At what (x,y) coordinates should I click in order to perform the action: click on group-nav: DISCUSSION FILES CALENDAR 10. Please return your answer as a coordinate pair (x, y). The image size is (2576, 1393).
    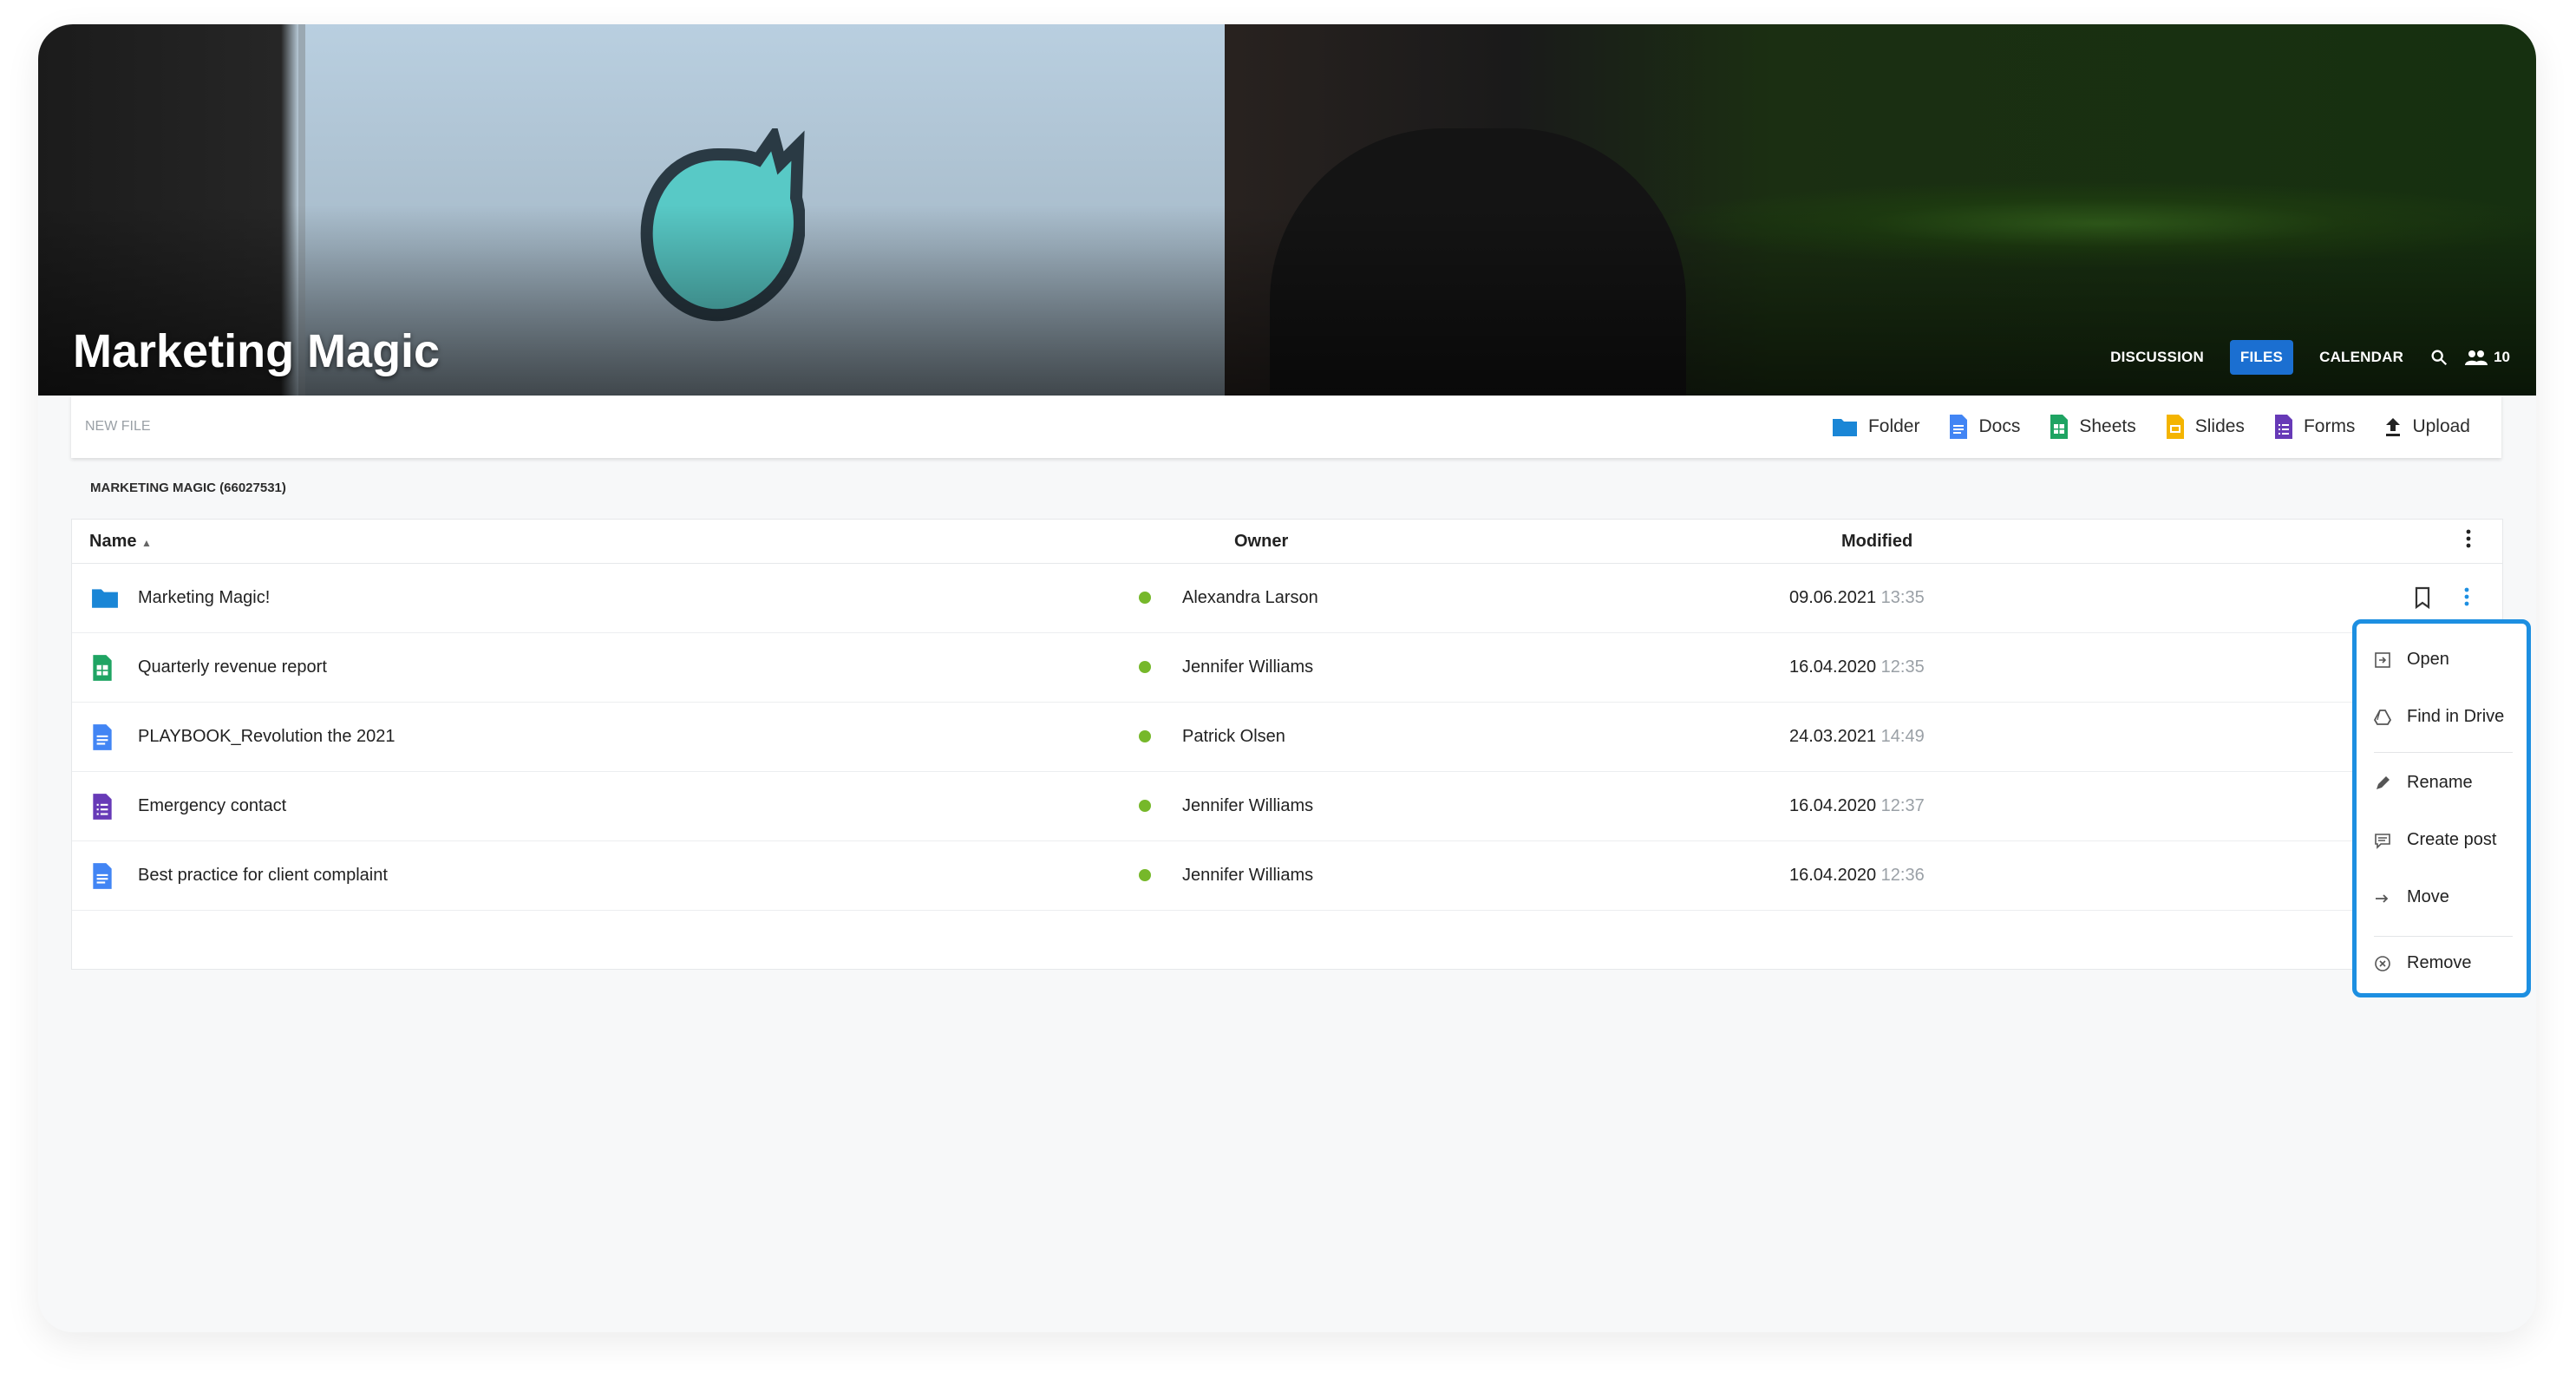
    Looking at the image, I should click on (2305, 357).